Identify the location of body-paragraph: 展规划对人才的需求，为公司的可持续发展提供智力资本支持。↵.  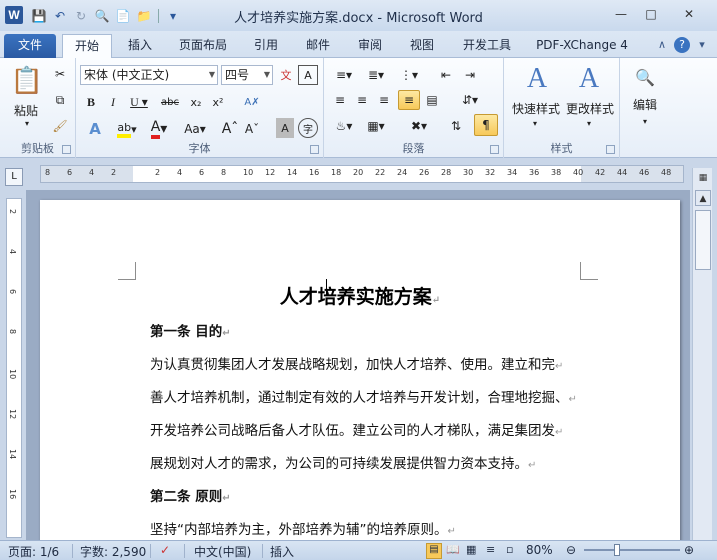
(343, 462).